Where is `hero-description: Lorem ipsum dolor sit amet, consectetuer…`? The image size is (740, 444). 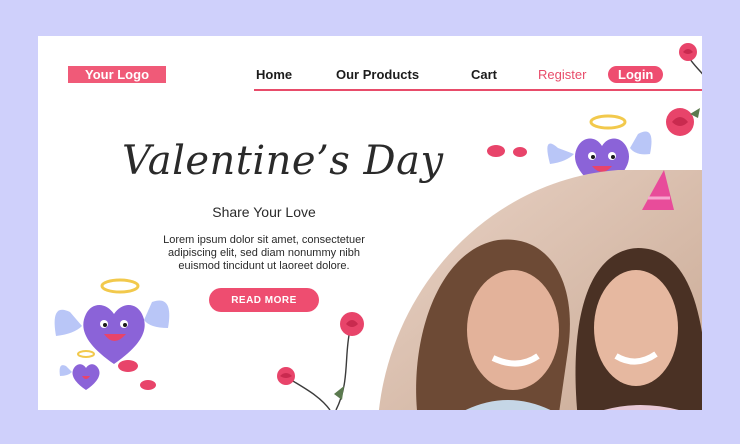
hero-description: Lorem ipsum dolor sit amet, consectetuer… is located at coordinates (264, 253).